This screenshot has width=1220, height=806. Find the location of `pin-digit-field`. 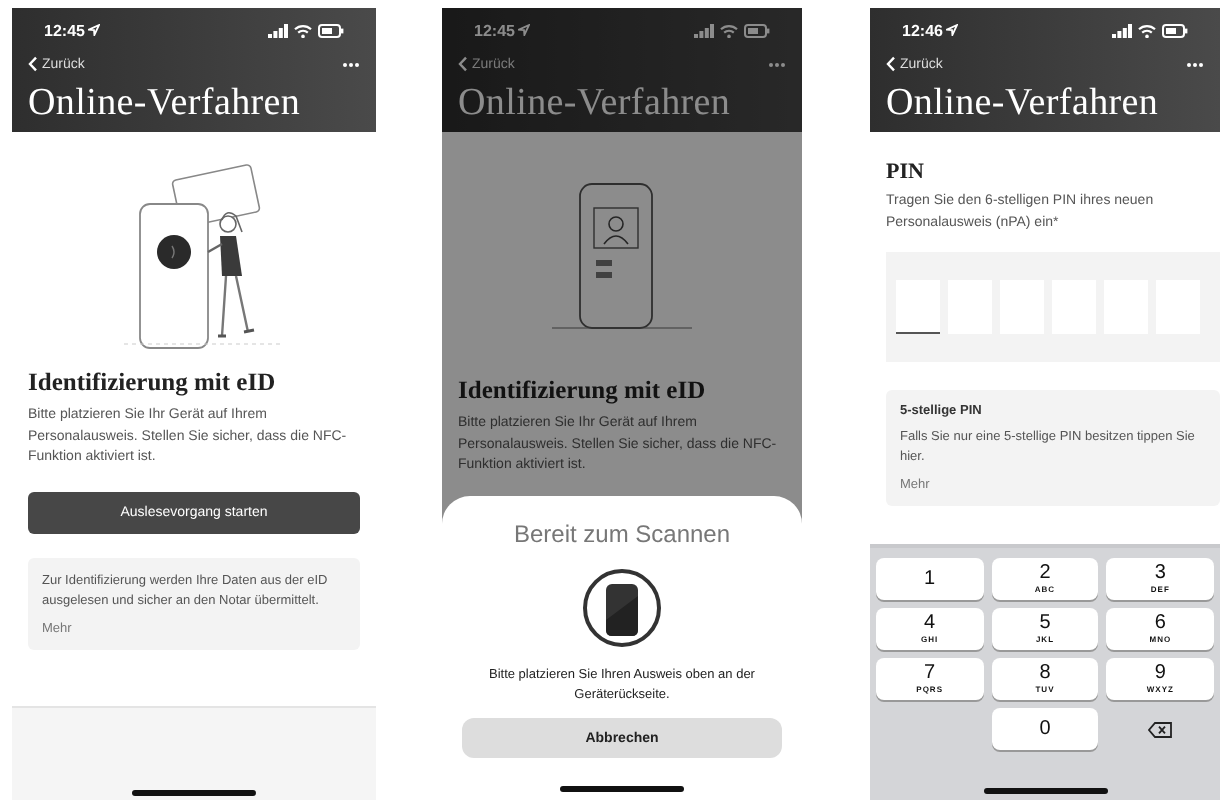

pin-digit-field is located at coordinates (918, 307).